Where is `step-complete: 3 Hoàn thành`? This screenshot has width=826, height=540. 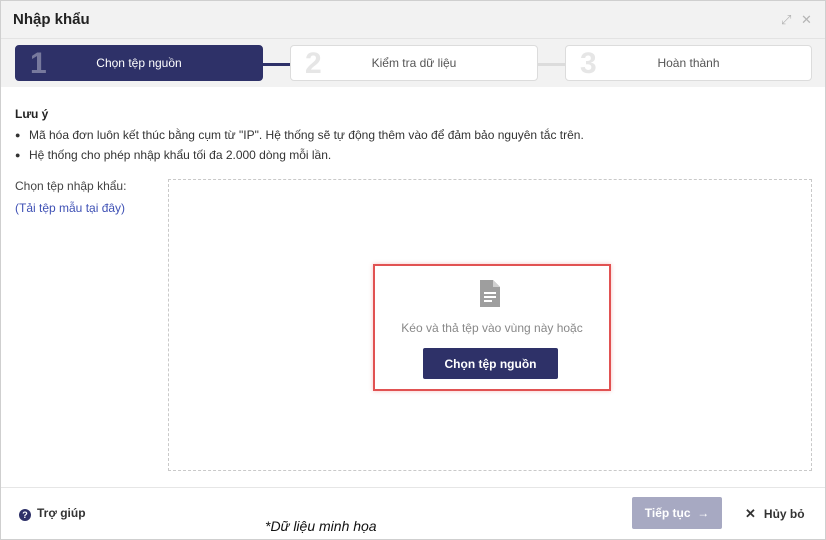 step-complete: 3 Hoàn thành is located at coordinates (688, 63).